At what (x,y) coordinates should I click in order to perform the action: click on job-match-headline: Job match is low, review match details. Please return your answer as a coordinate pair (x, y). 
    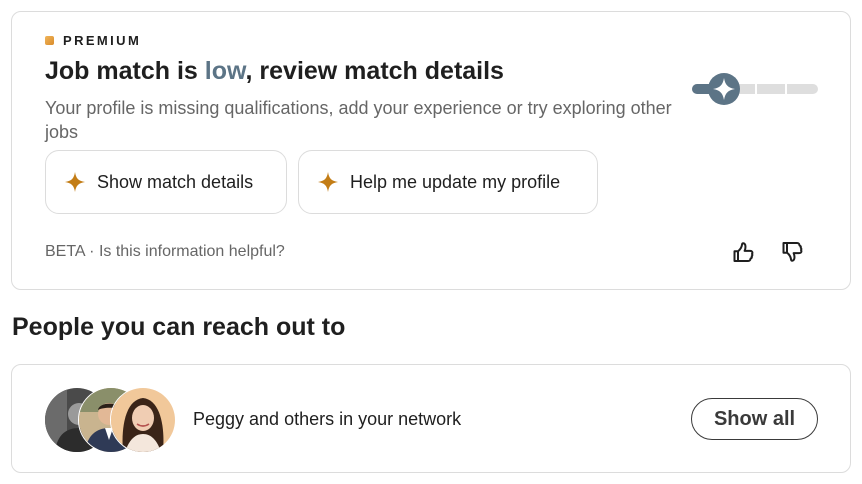
    Looking at the image, I should click on (274, 71).